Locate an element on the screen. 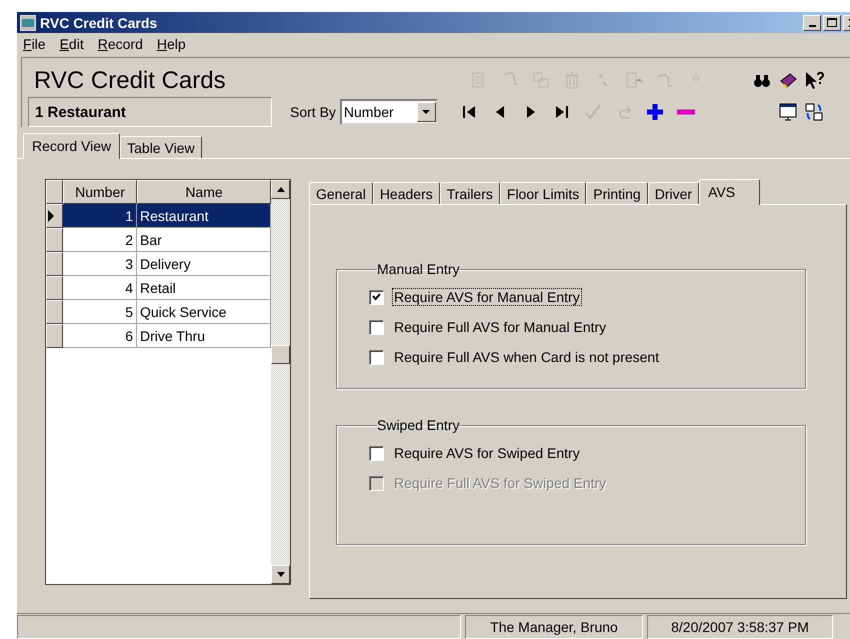 Image resolution: width=850 pixels, height=639 pixels. detail-tab: Floor Limits is located at coordinates (543, 193).